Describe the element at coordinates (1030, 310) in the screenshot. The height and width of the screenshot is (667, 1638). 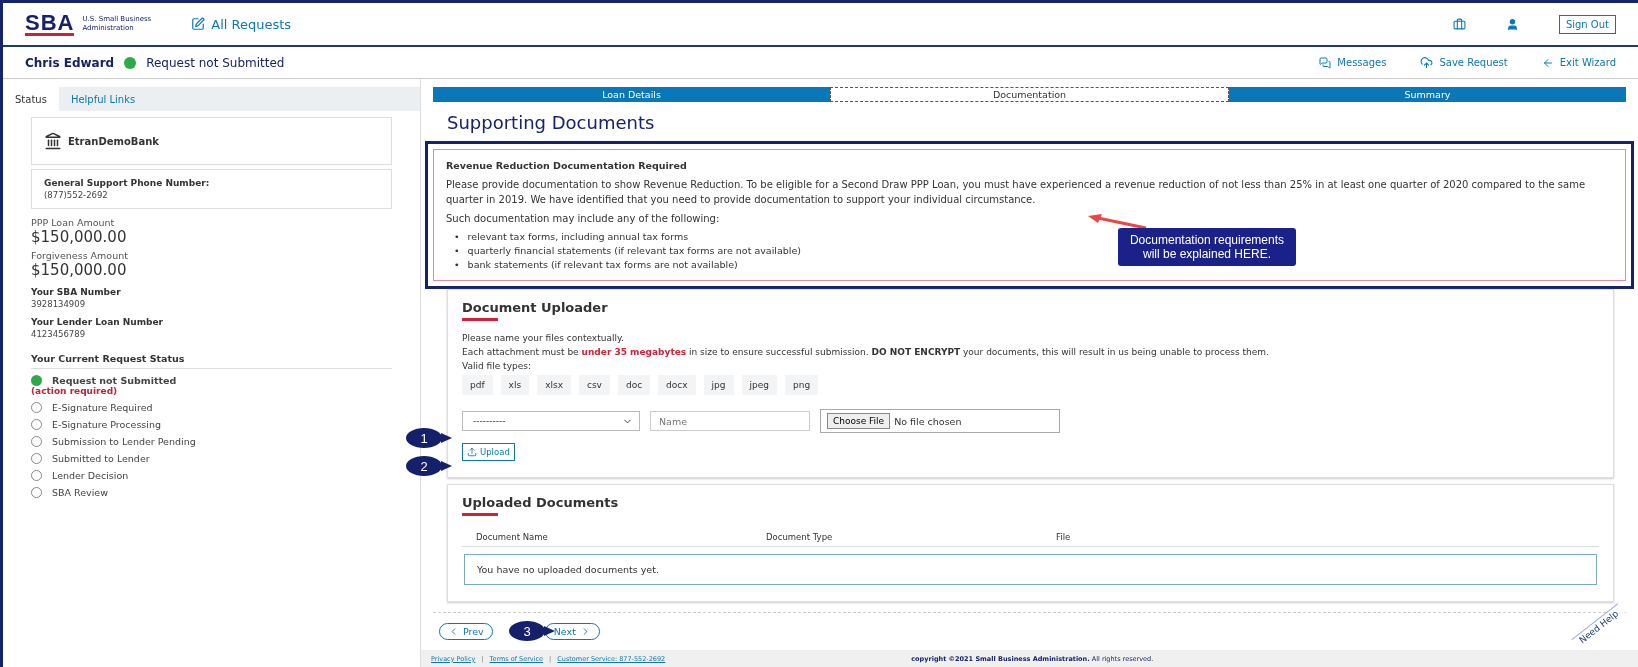
I see `uploader-title: Document Uploader` at that location.